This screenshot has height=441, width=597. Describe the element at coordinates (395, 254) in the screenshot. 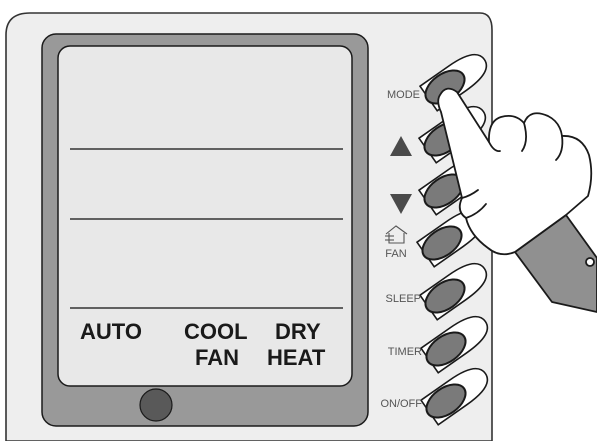

I see `fan-button-label: FAN` at that location.